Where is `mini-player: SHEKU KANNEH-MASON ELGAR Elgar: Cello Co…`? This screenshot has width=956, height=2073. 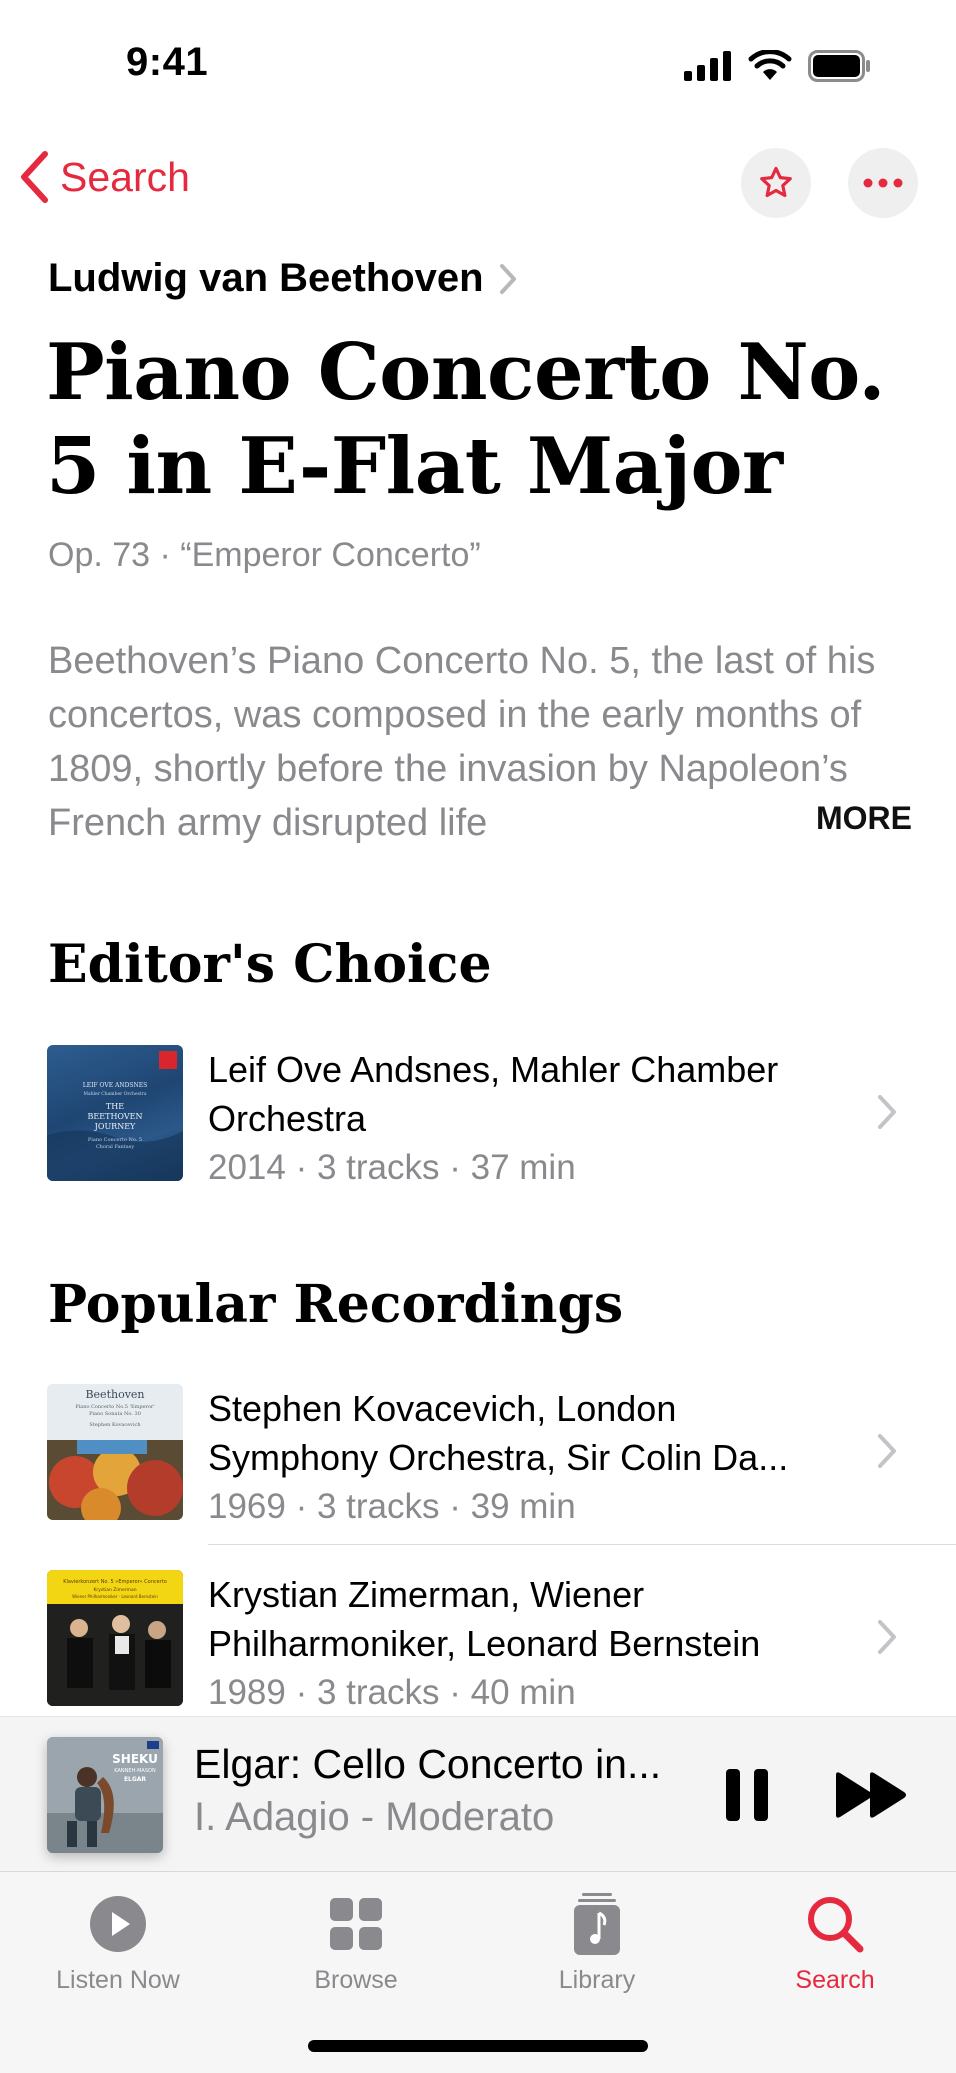 mini-player: SHEKU KANNEH-MASON ELGAR Elgar: Cello Co… is located at coordinates (478, 1794).